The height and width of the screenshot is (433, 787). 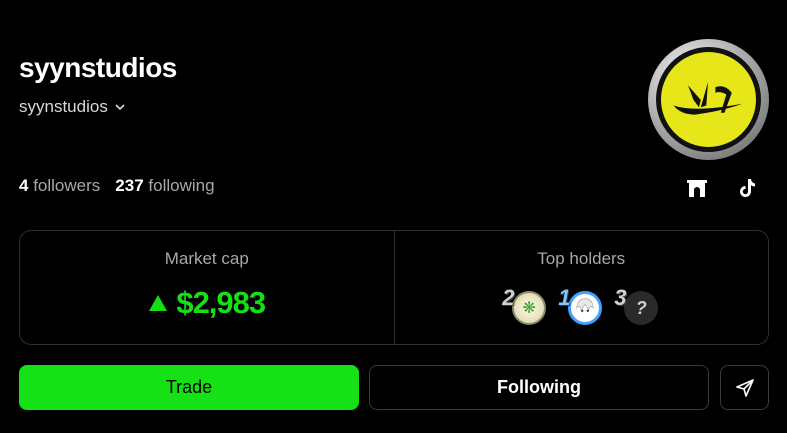 I want to click on gate-icon, so click(x=697, y=188).